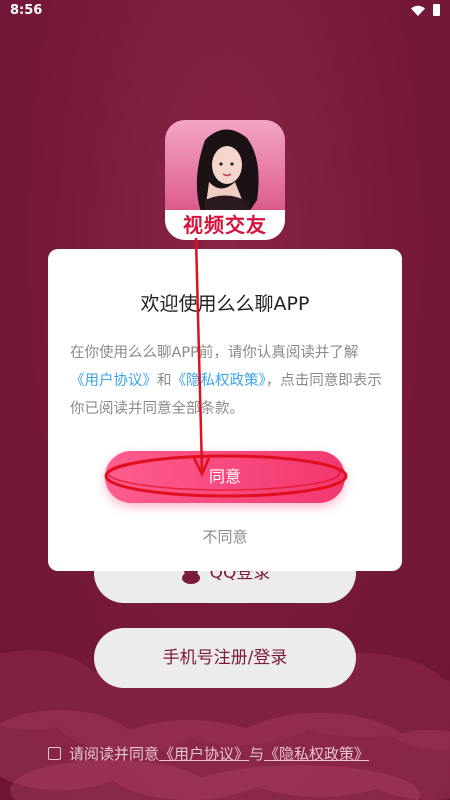  Describe the element at coordinates (225, 538) in the screenshot. I see `disagree-button: 不同意` at that location.